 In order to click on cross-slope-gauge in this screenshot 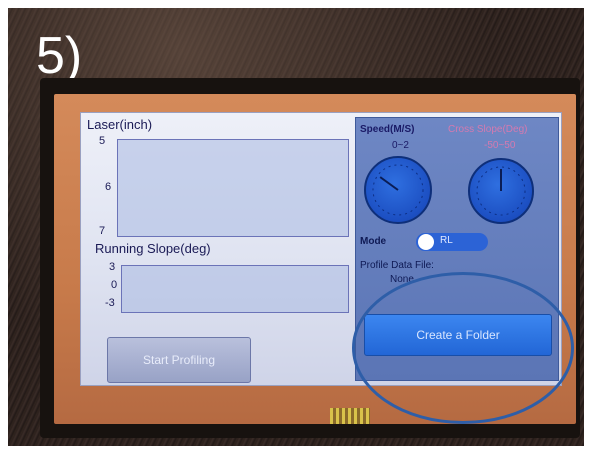, I will do `click(501, 191)`.